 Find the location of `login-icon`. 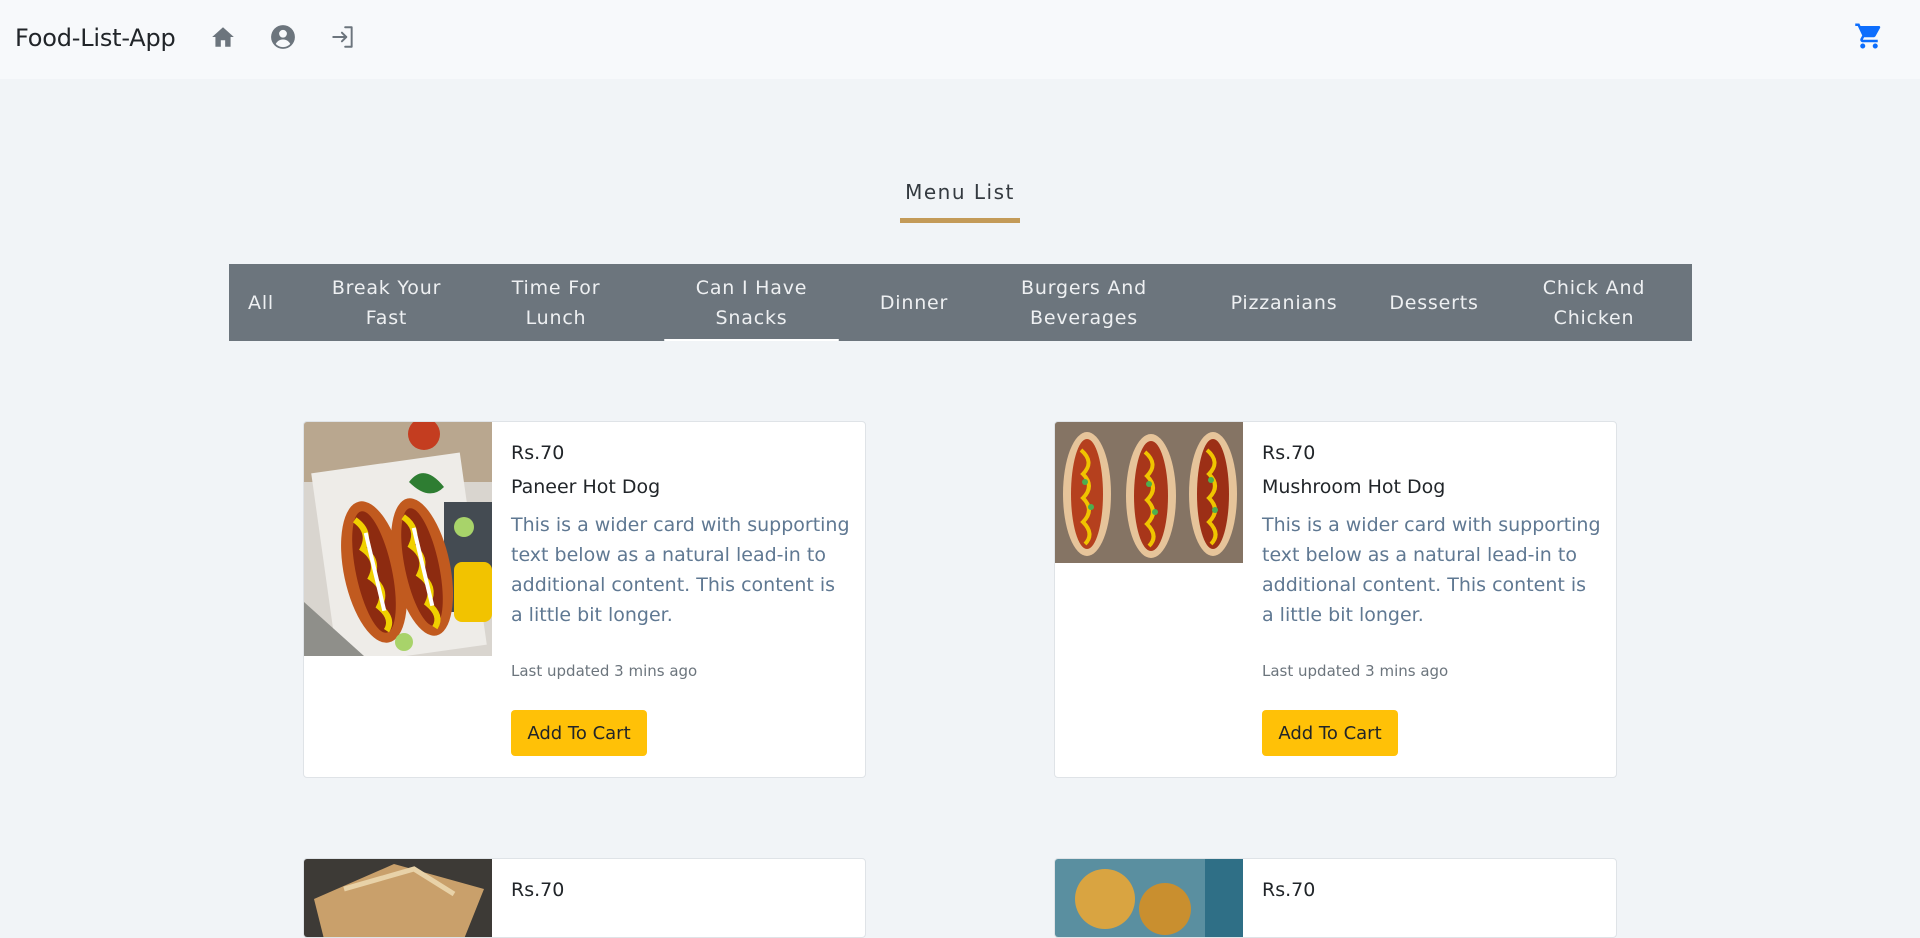

login-icon is located at coordinates (343, 37).